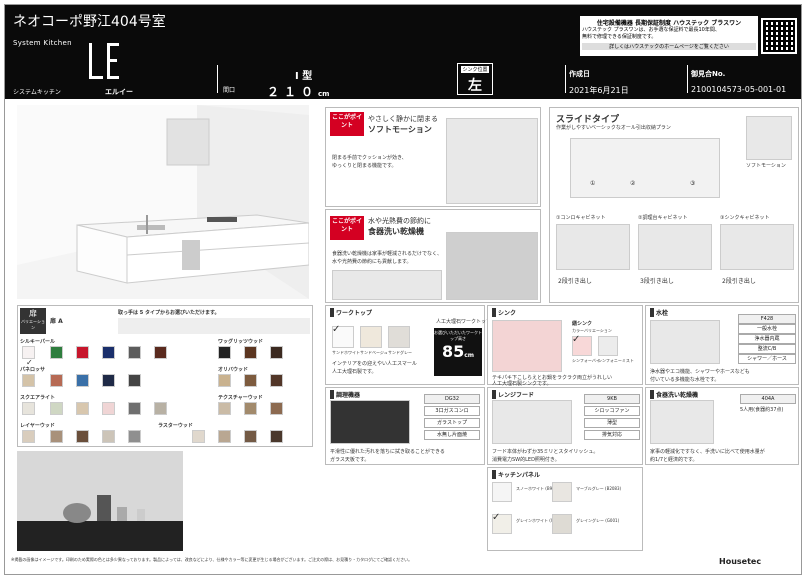 This screenshot has height=579, width=806. What do you see at coordinates (739, 89) in the screenshot?
I see `quote-number: 2100104573-05-001-01` at bounding box center [739, 89].